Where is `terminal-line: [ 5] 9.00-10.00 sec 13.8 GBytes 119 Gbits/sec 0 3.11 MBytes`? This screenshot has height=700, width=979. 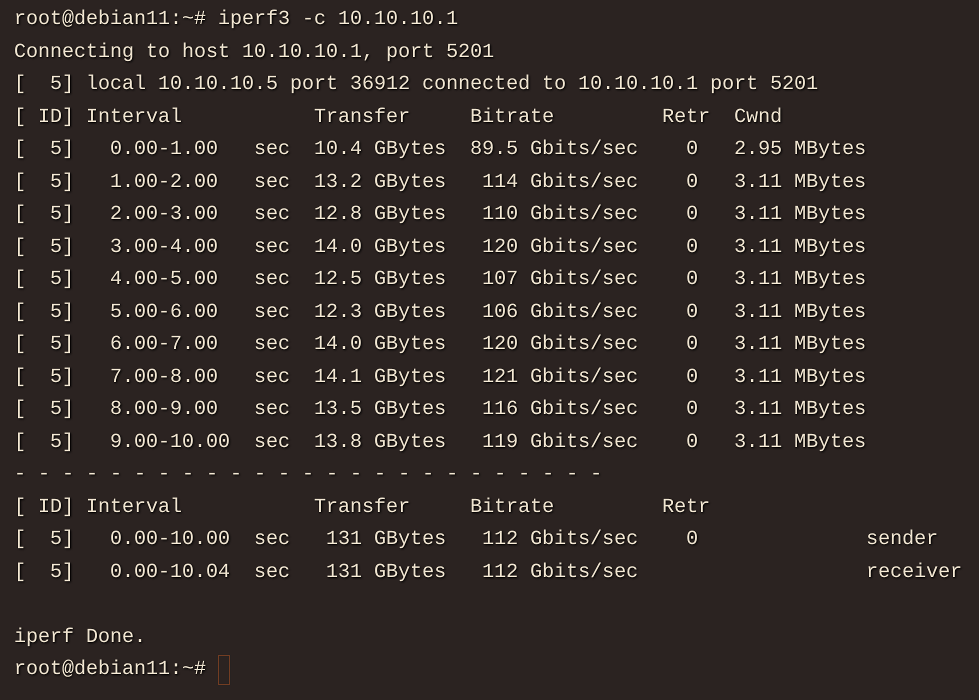 terminal-line: [ 5] 9.00-10.00 sec 13.8 GBytes 119 Gbits/sec 0 3.11 MBytes is located at coordinates (440, 443).